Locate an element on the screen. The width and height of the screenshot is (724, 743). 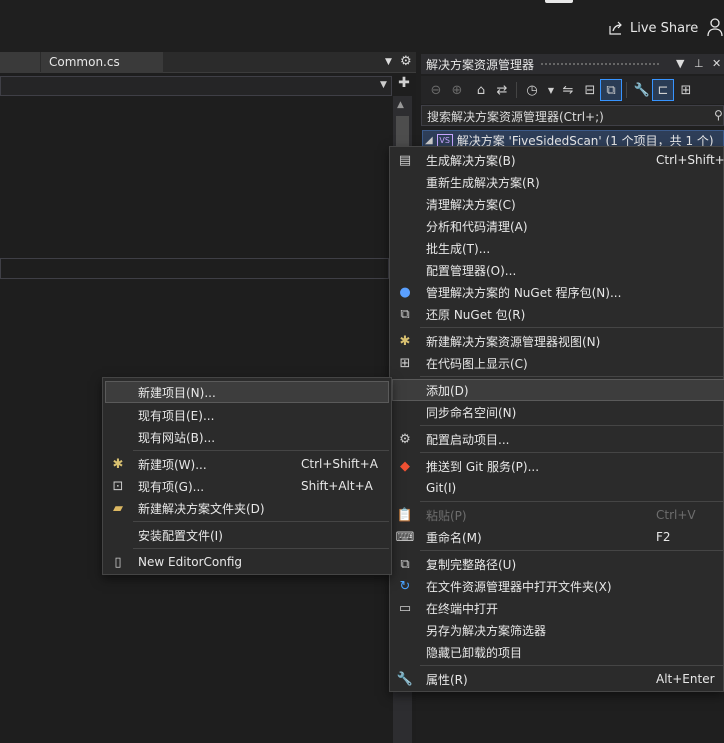
menu-item-show-on-code-map: ⊞ 在代码图上显示(C) is located at coordinates (557, 363).